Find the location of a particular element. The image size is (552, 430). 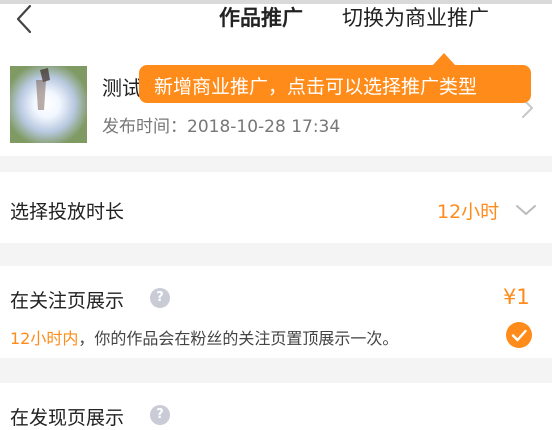

tooltip-text: 新增商业推广，点击可以选择推广类型 is located at coordinates (316, 87).